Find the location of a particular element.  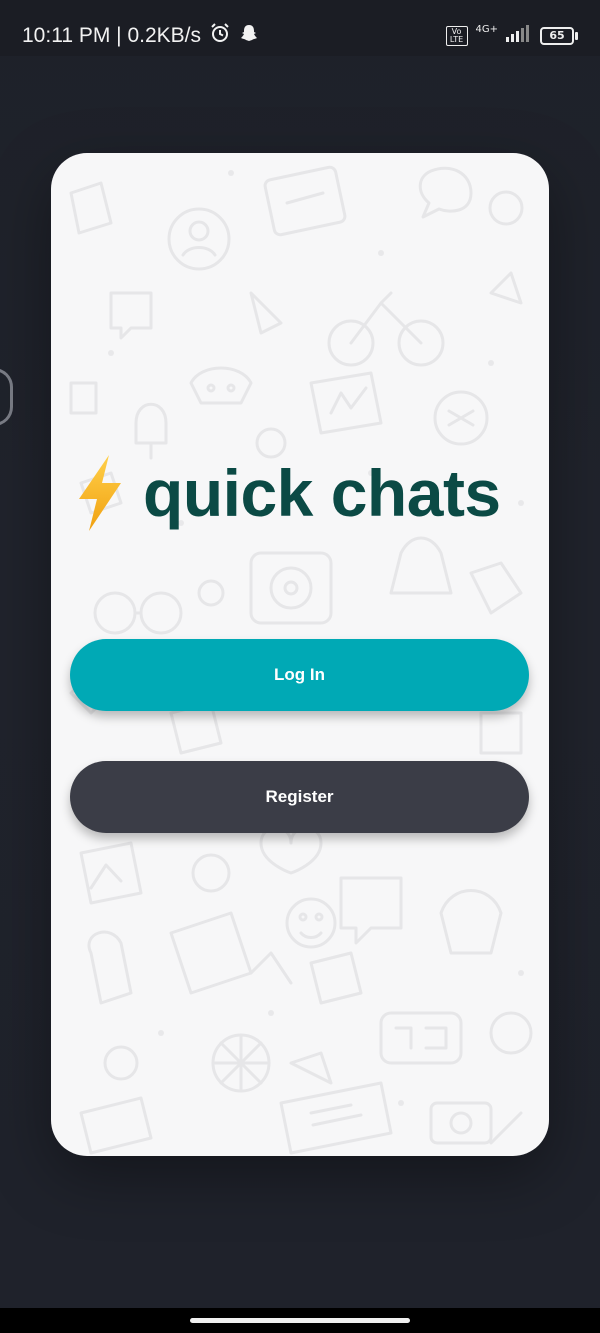

status-right: Vo LTE 4G+ 65 is located at coordinates (511, 35).